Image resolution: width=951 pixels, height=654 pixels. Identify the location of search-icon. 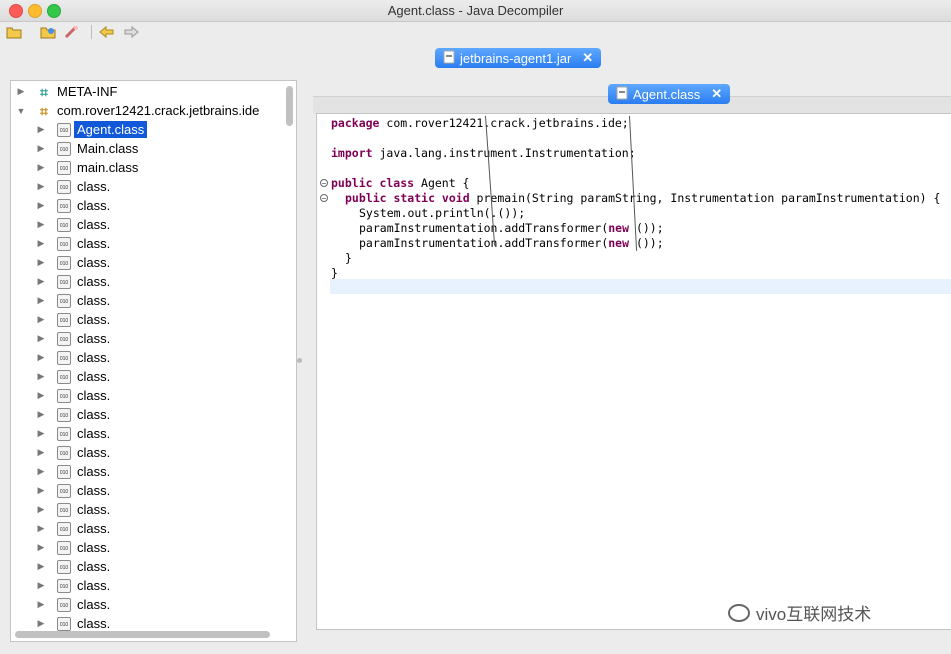
(72, 32).